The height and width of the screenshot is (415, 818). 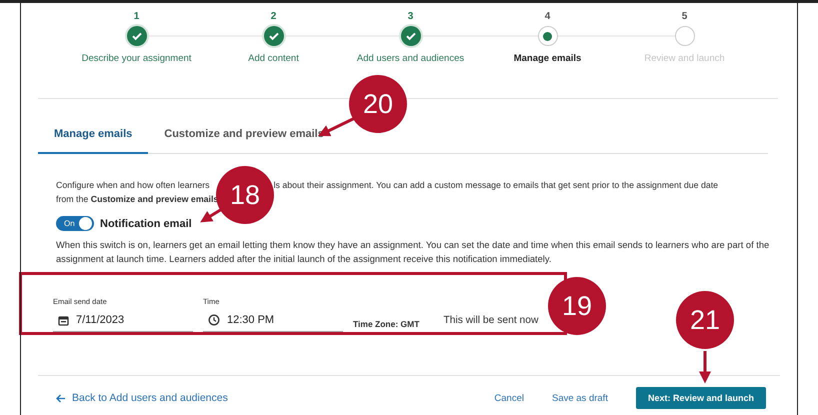 I want to click on step-number: 3, so click(x=411, y=17).